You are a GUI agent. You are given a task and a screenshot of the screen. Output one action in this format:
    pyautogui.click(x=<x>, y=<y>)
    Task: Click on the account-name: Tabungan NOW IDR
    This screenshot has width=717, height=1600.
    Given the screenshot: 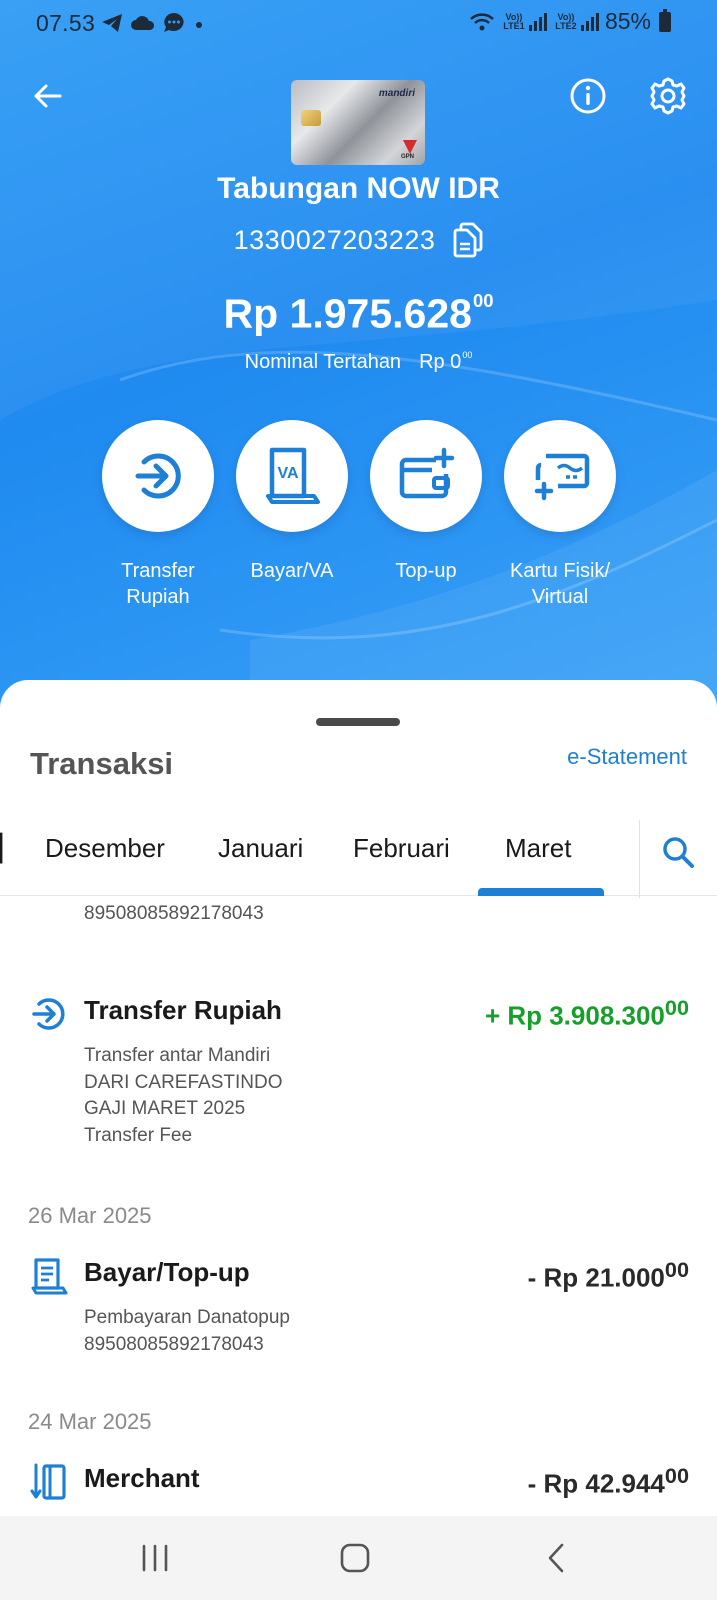 What is the action you would take?
    pyautogui.click(x=358, y=188)
    